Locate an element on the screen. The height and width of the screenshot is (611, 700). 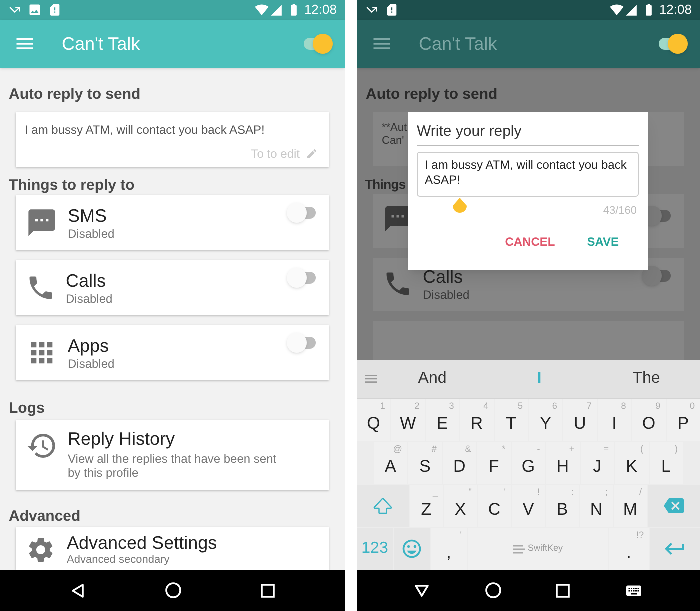
keyboard-key: & D is located at coordinates (459, 463).